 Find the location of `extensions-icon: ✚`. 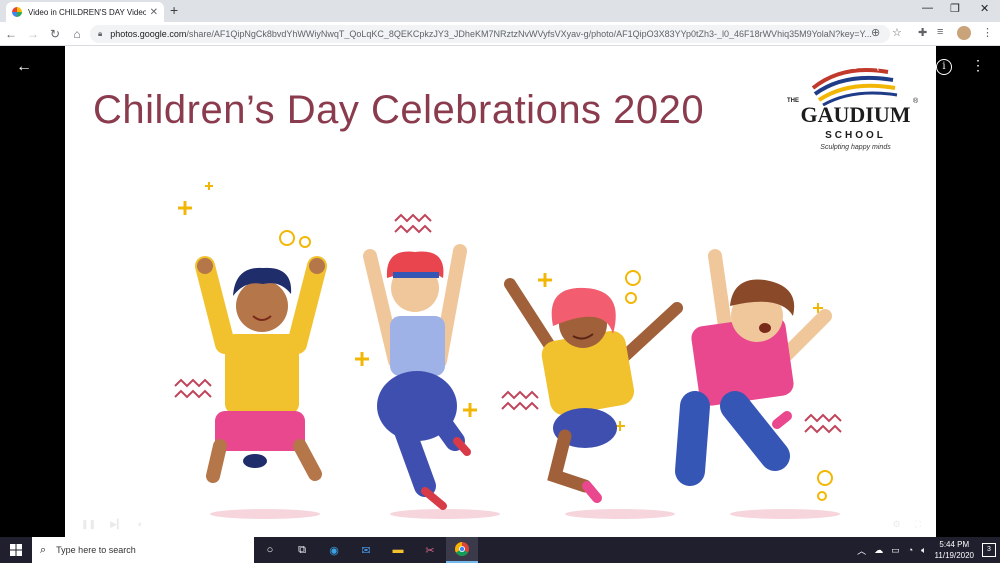

extensions-icon: ✚ is located at coordinates (922, 32).